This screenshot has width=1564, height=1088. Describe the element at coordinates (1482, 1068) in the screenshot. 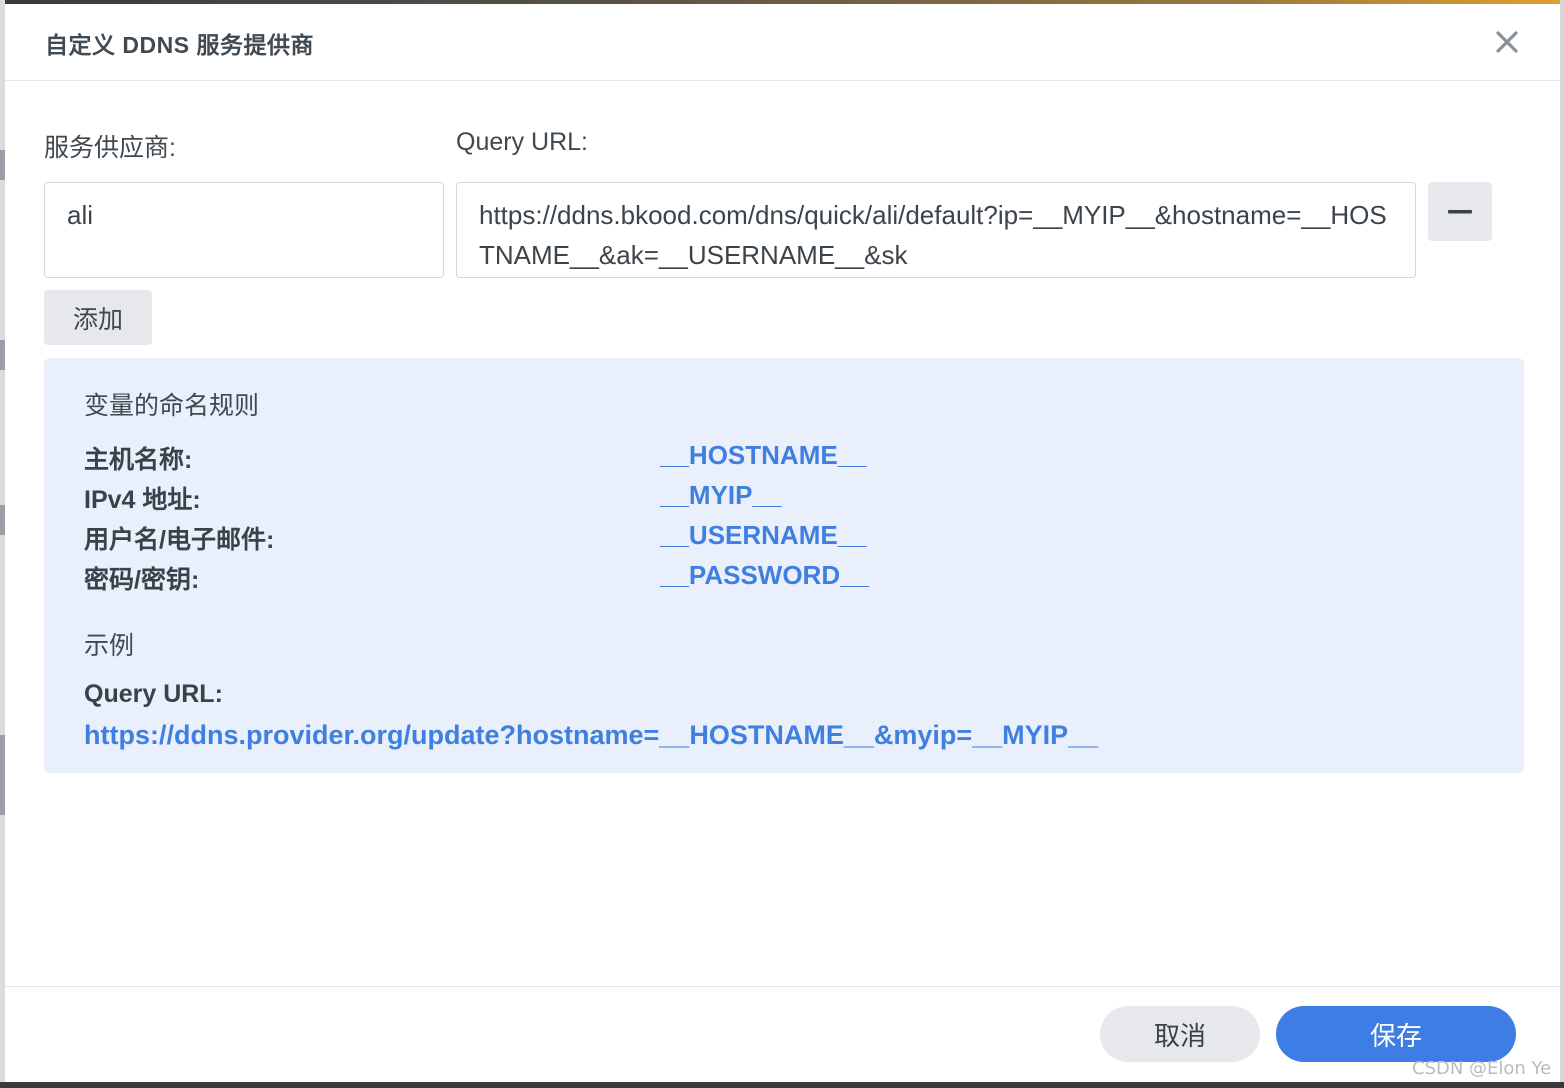

I see `watermark: CSDN @Elon Ye` at that location.